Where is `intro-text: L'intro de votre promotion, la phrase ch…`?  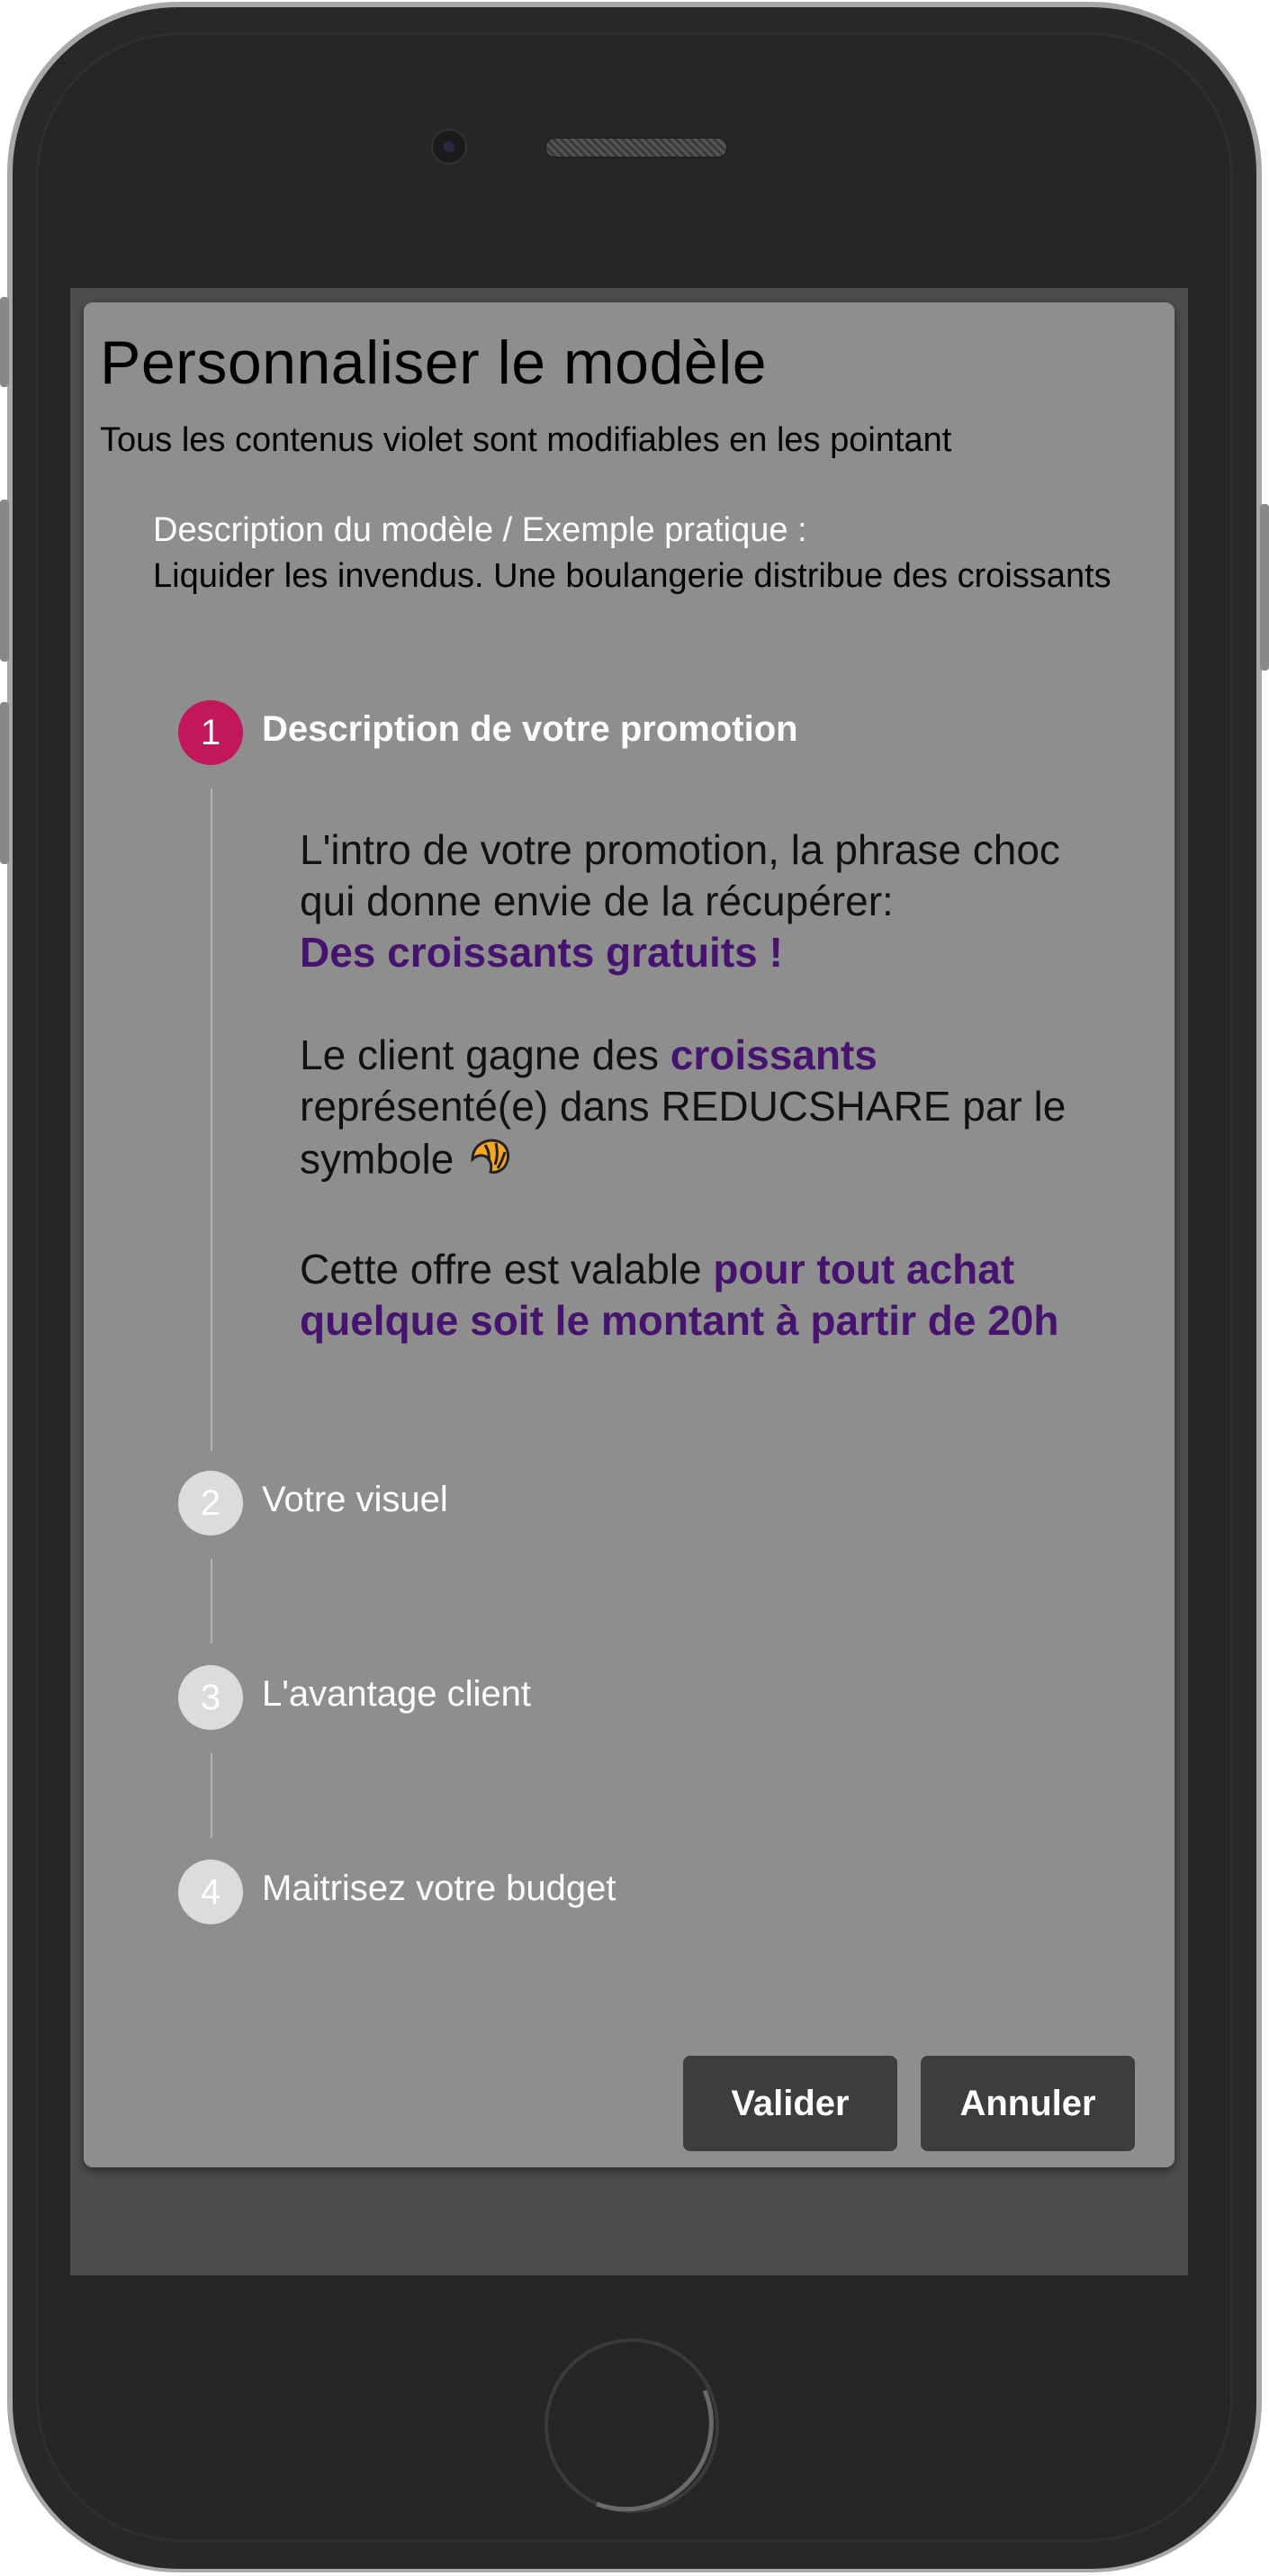 intro-text: L'intro de votre promotion, la phrase ch… is located at coordinates (680, 875).